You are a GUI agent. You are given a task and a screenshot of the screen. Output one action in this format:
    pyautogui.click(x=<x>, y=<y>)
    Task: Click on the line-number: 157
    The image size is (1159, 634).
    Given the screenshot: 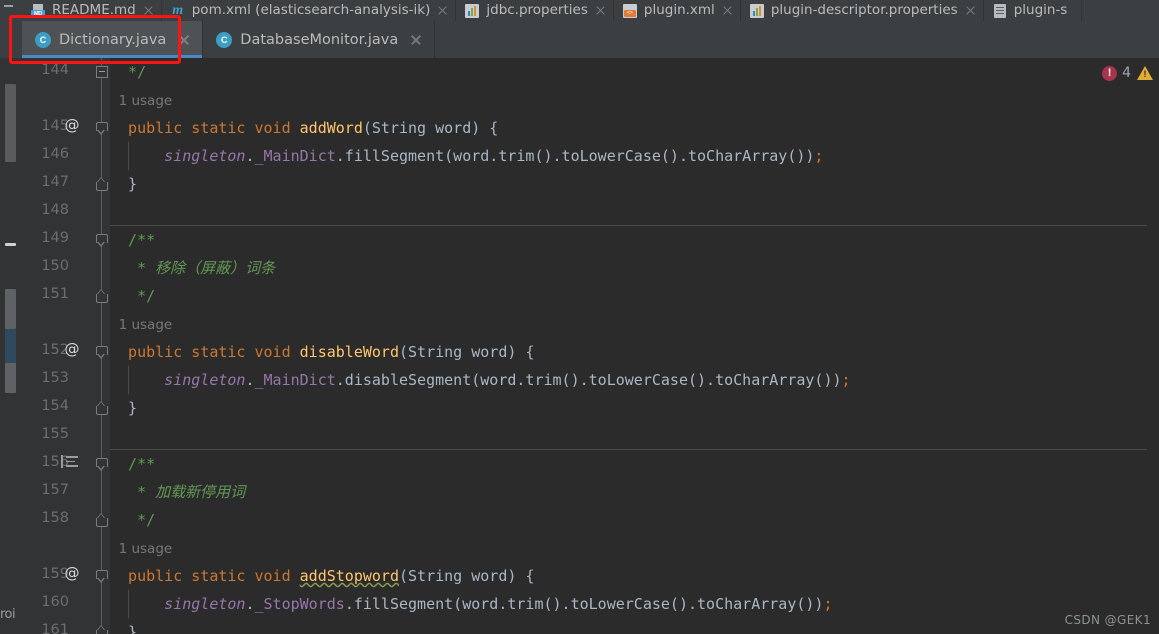 What is the action you would take?
    pyautogui.click(x=55, y=490)
    